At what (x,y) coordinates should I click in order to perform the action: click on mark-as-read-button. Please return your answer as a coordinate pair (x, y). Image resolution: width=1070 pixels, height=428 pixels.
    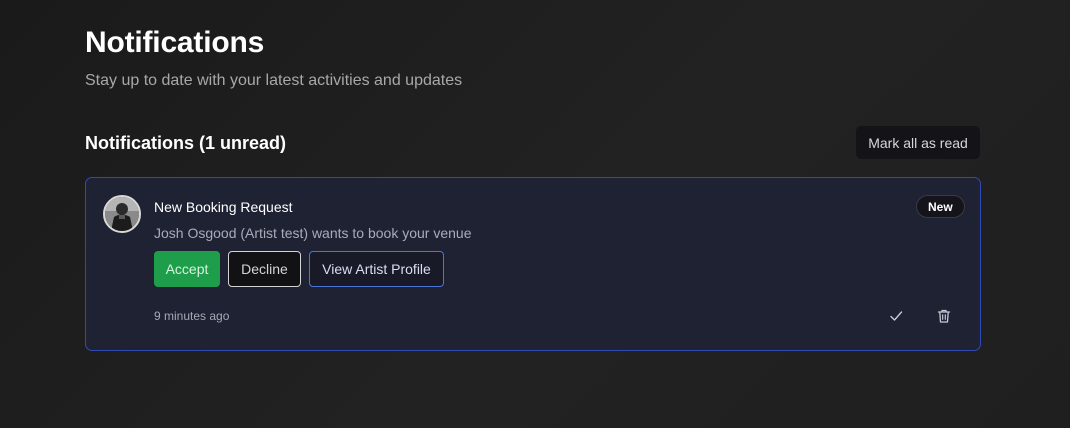
    Looking at the image, I should click on (896, 316).